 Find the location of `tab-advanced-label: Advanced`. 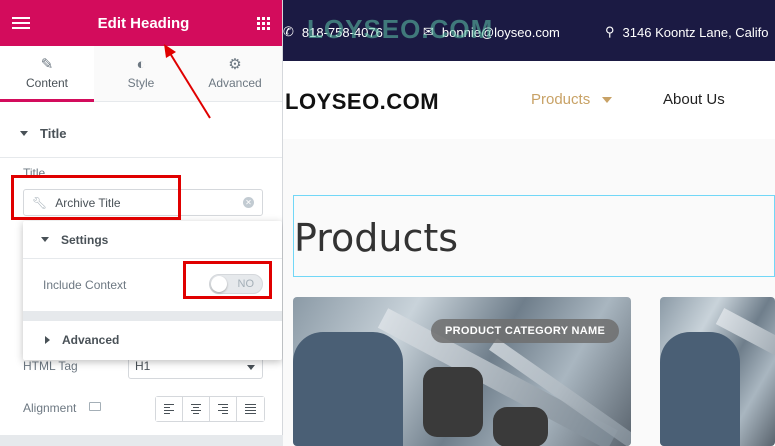

tab-advanced-label: Advanced is located at coordinates (235, 83).